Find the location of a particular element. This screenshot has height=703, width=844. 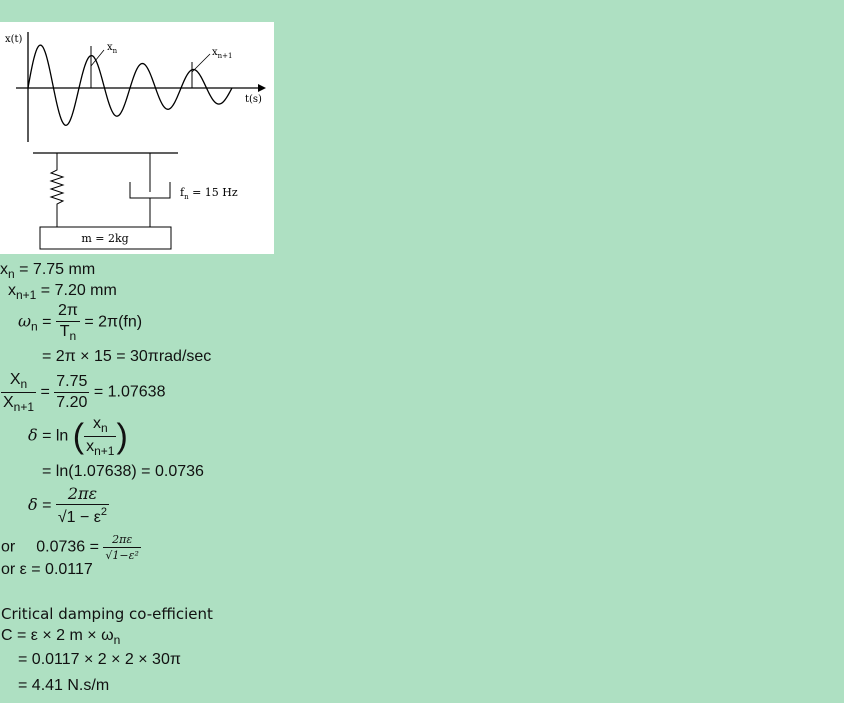

amplitude-ratio-fraction: Xn Xn+1 is located at coordinates (19, 392).